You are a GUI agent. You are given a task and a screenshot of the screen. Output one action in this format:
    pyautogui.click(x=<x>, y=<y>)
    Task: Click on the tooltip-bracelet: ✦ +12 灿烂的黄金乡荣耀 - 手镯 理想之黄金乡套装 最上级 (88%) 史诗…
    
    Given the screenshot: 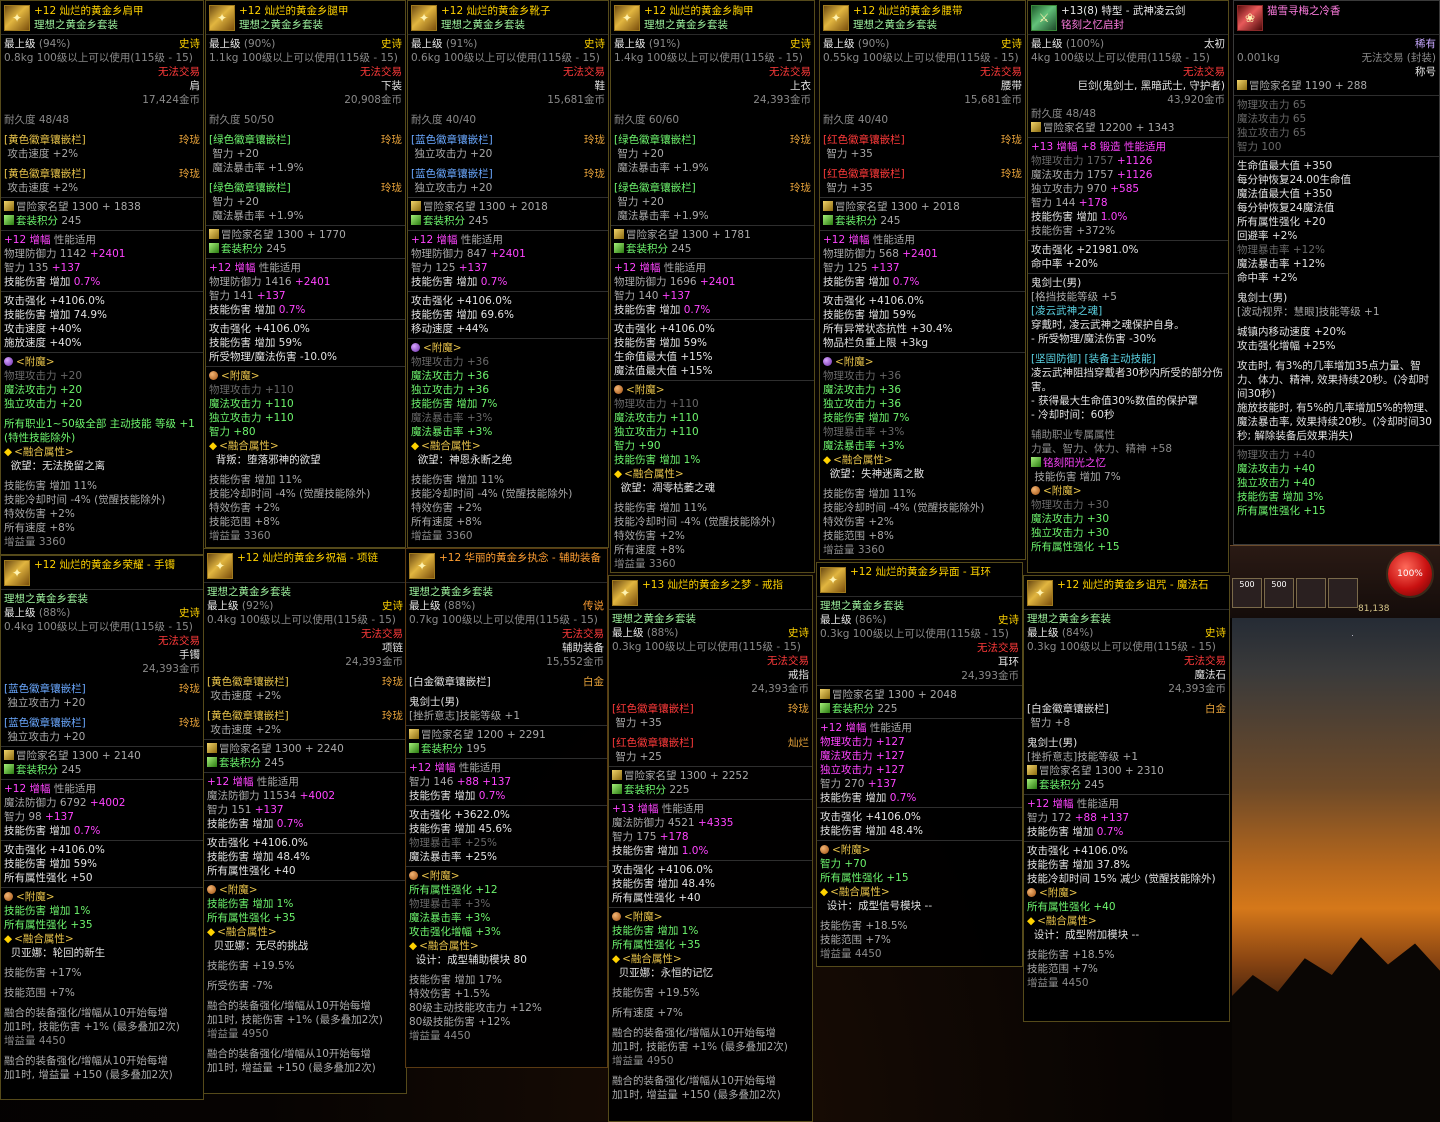 What is the action you would take?
    pyautogui.click(x=102, y=827)
    